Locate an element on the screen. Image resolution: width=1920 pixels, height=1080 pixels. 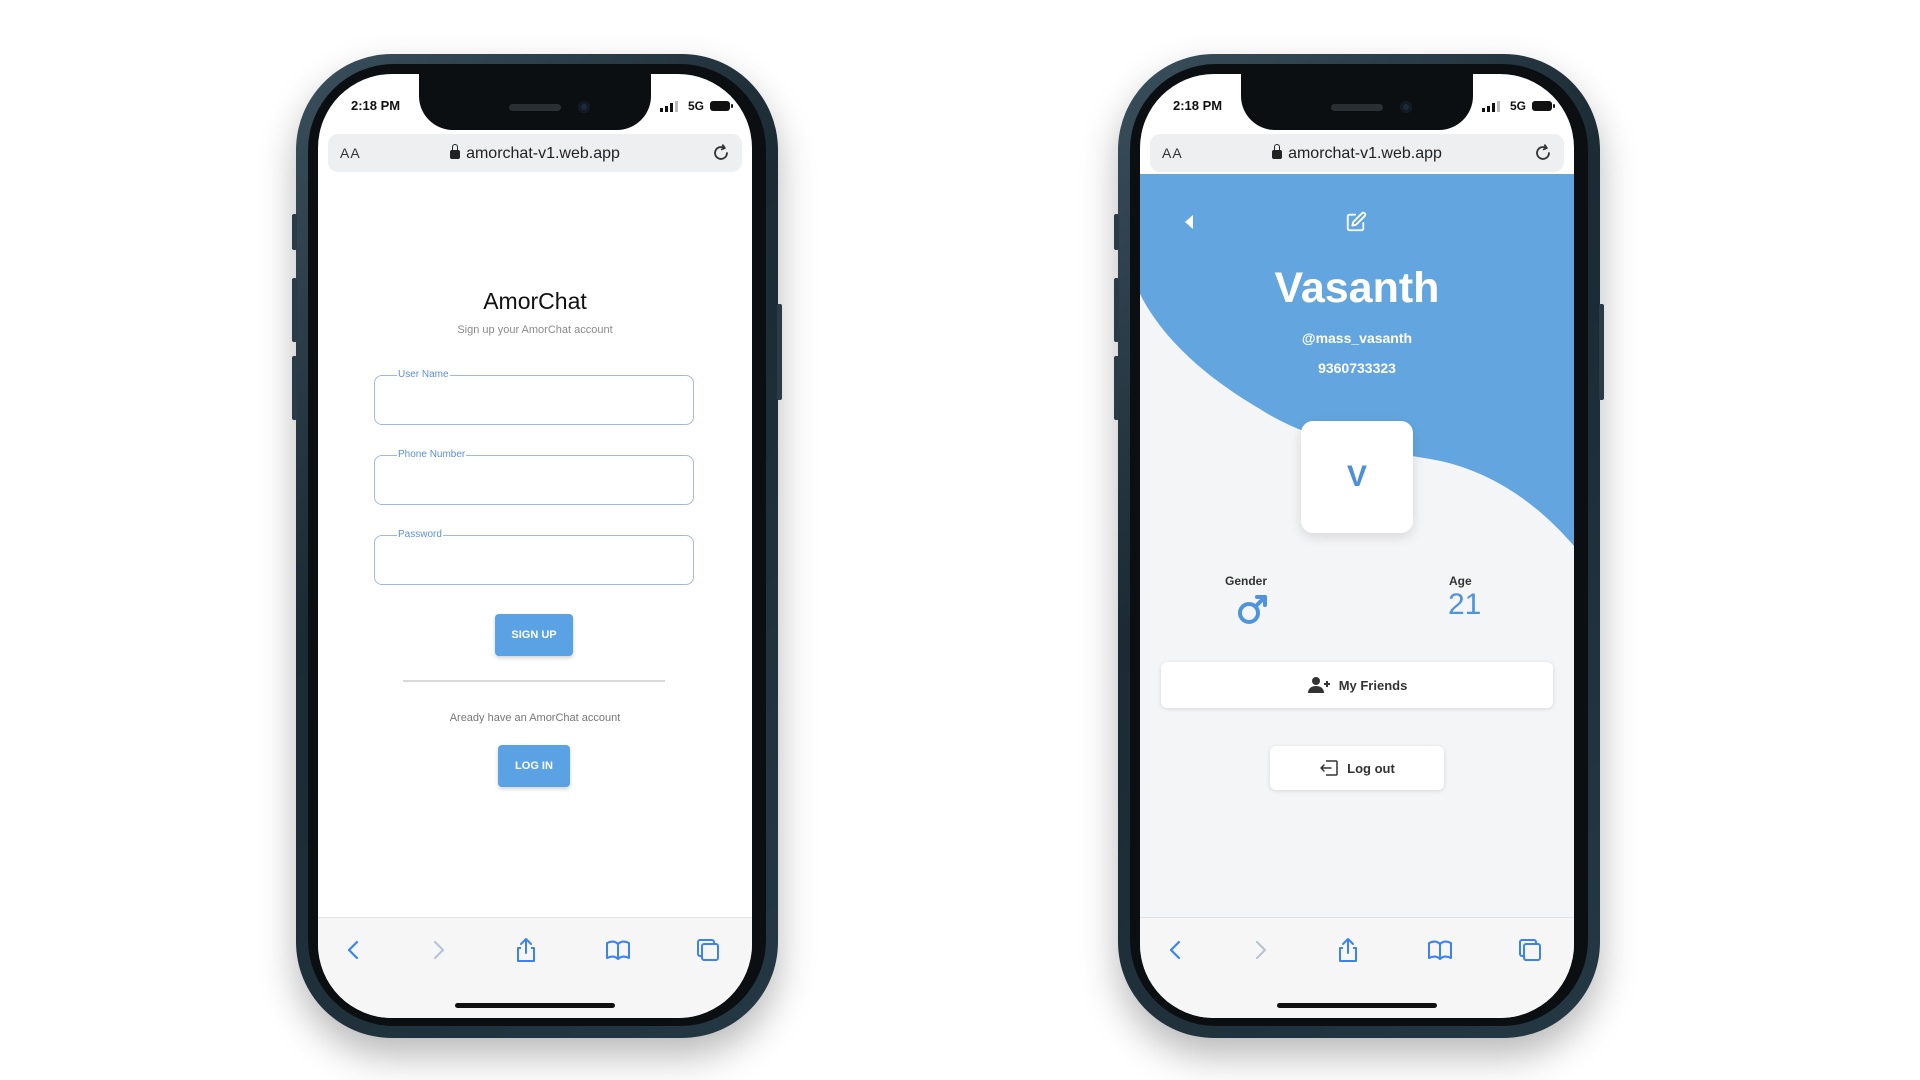
logout-button: Log out is located at coordinates (1357, 768).